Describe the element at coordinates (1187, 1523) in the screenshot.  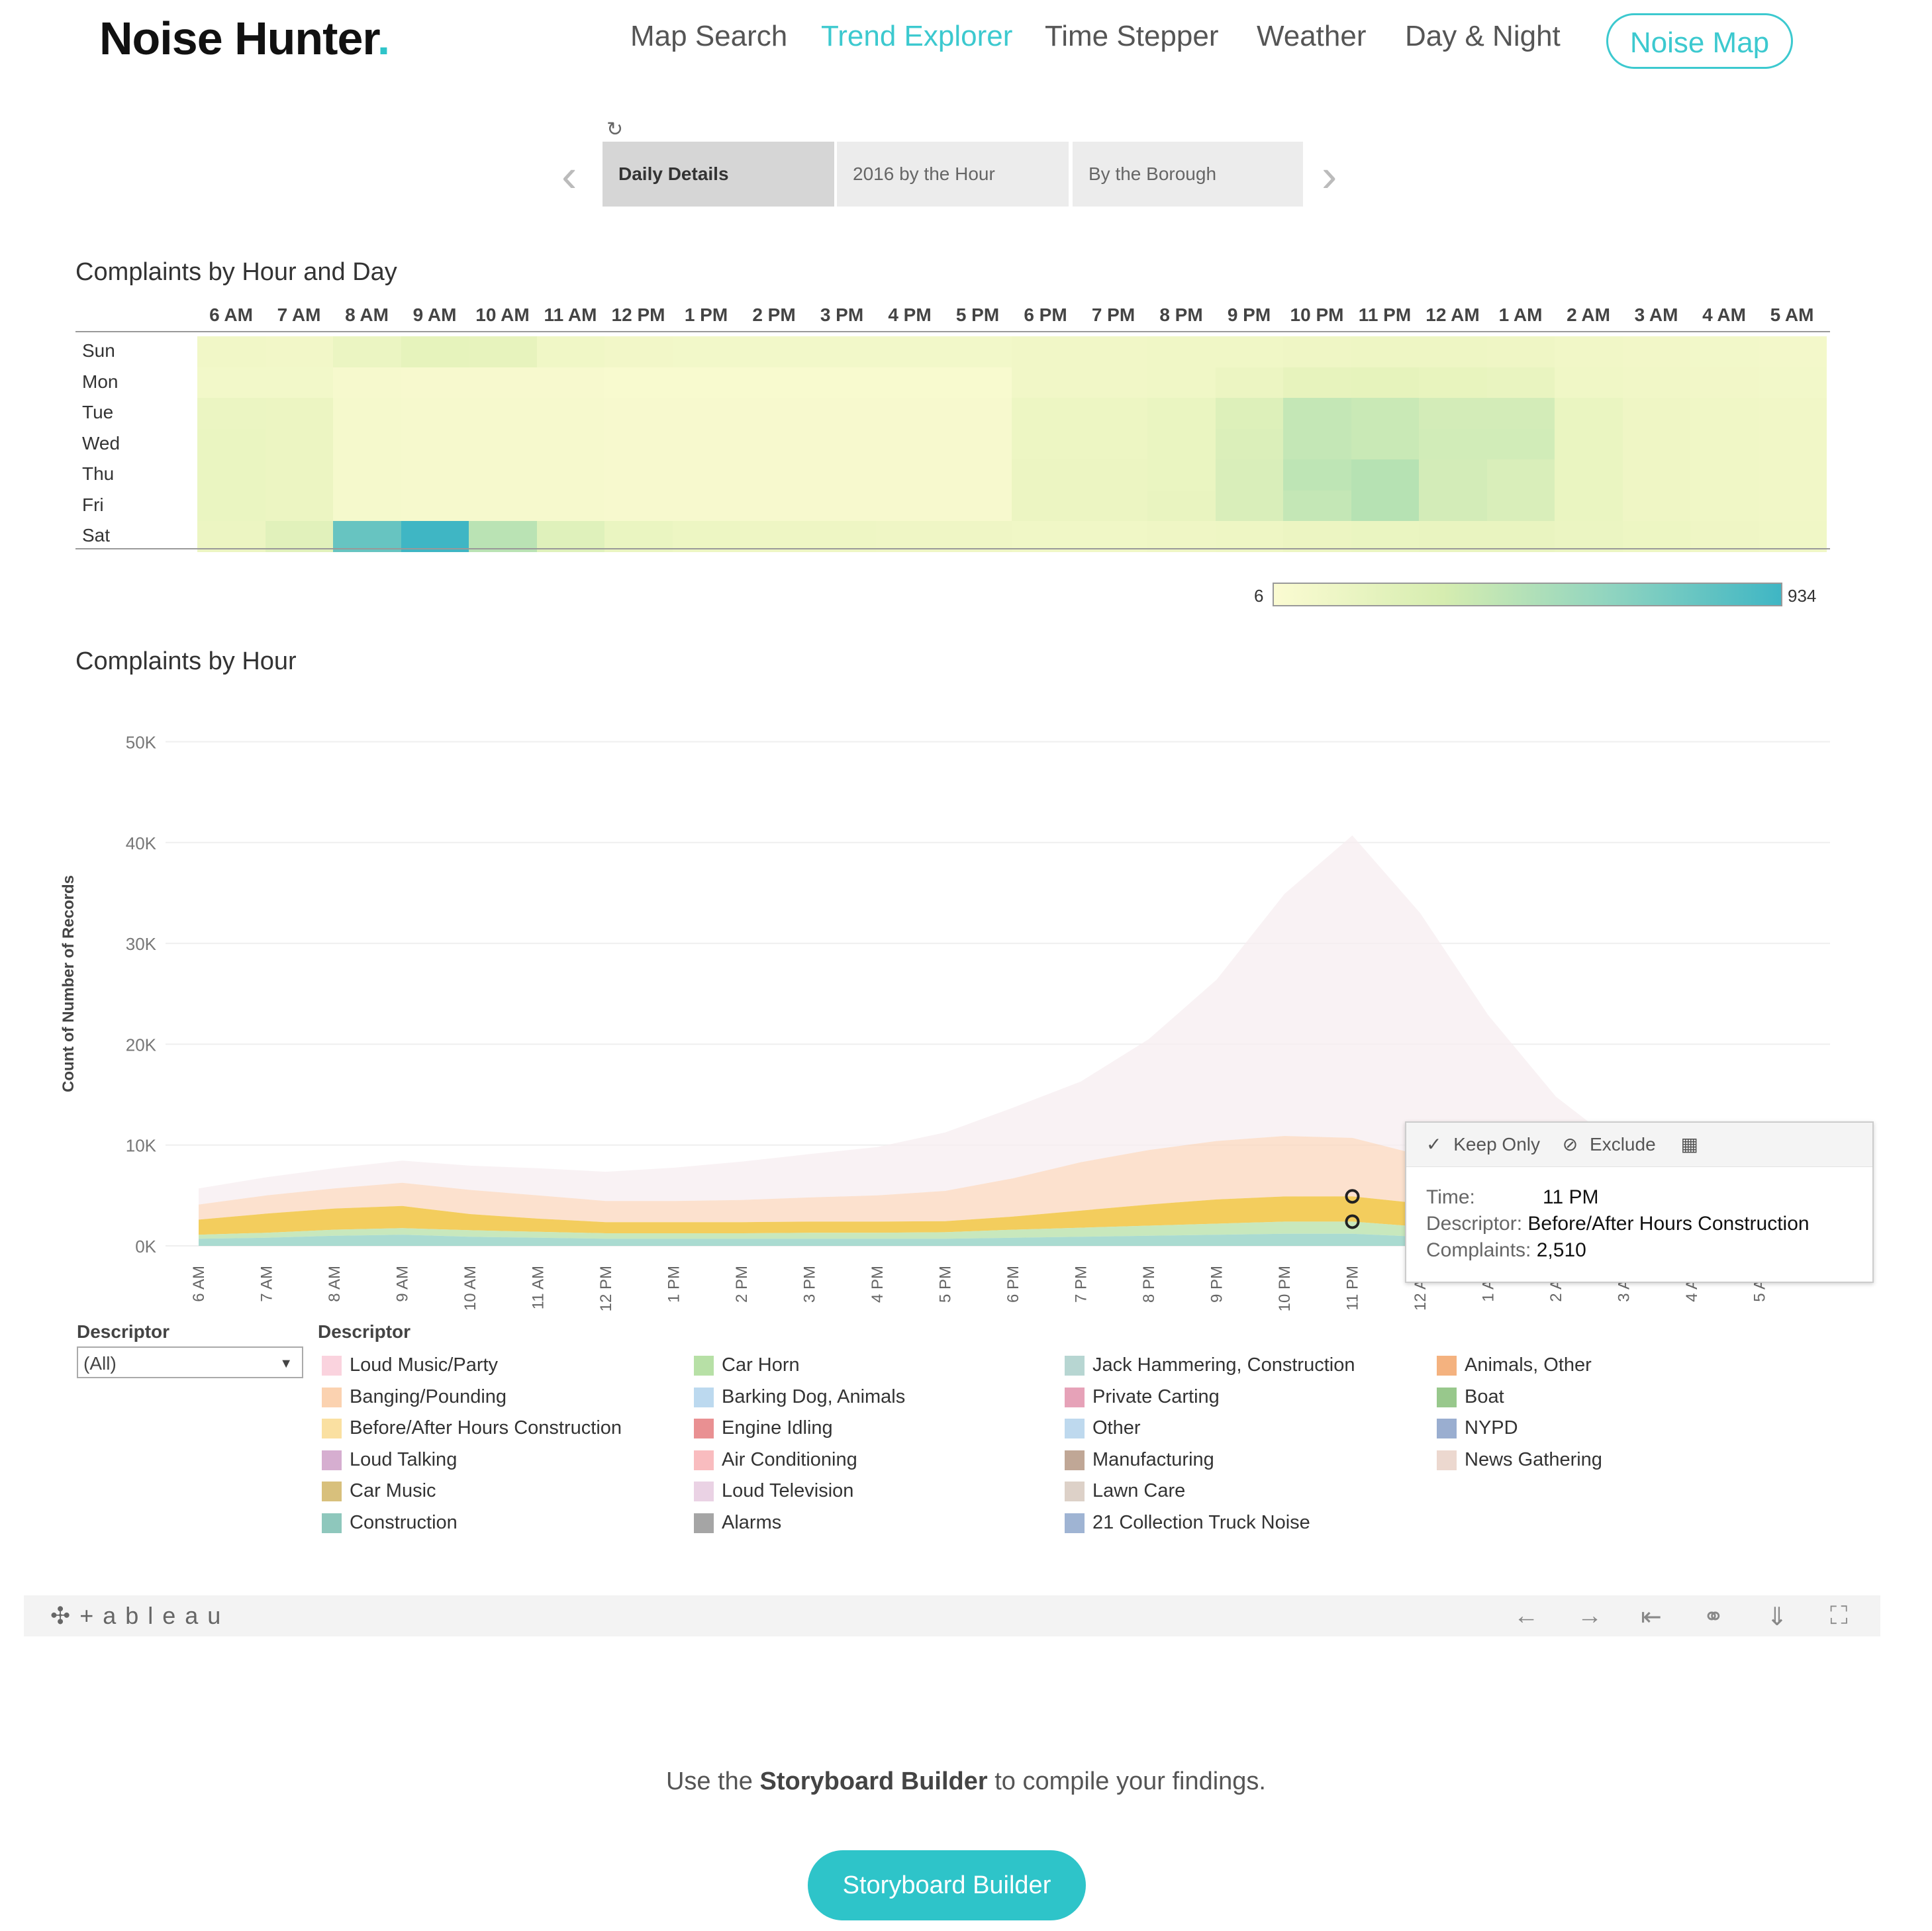
I see `legend-item: 21 Collection Truck Noise` at that location.